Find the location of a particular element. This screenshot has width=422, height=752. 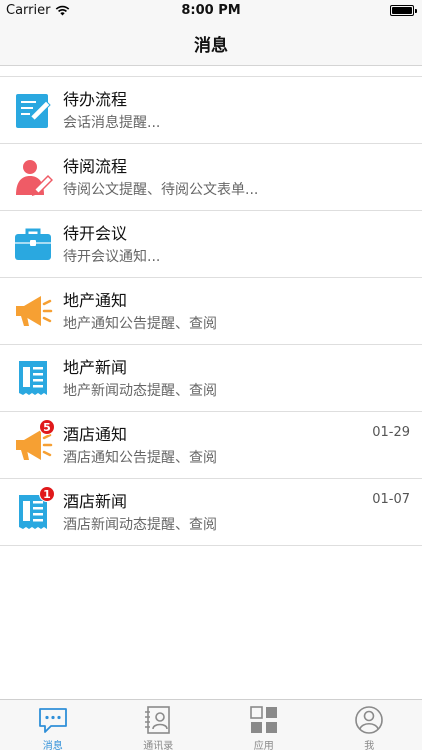

message-subtitle: 酒店通知公告提醒、查阅 is located at coordinates (140, 457).